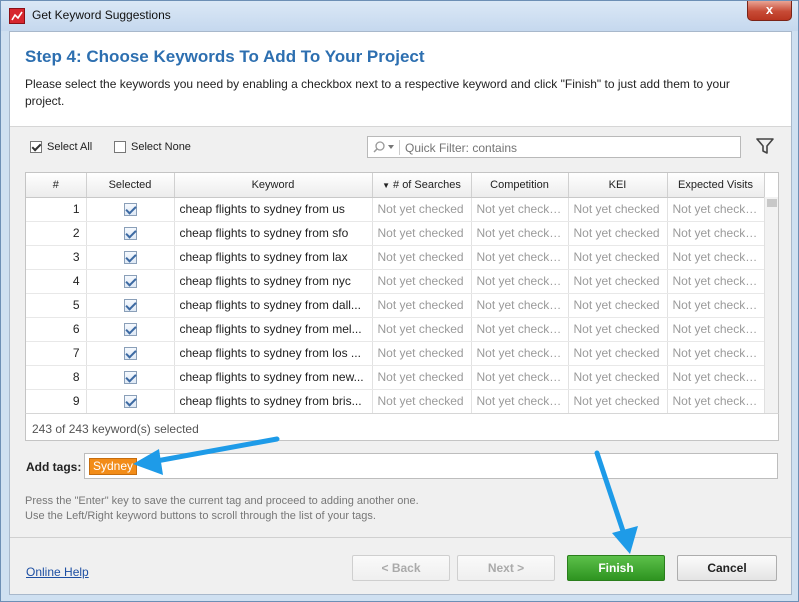 The image size is (799, 602). What do you see at coordinates (57, 572) in the screenshot?
I see `online-help-link: Online Help` at bounding box center [57, 572].